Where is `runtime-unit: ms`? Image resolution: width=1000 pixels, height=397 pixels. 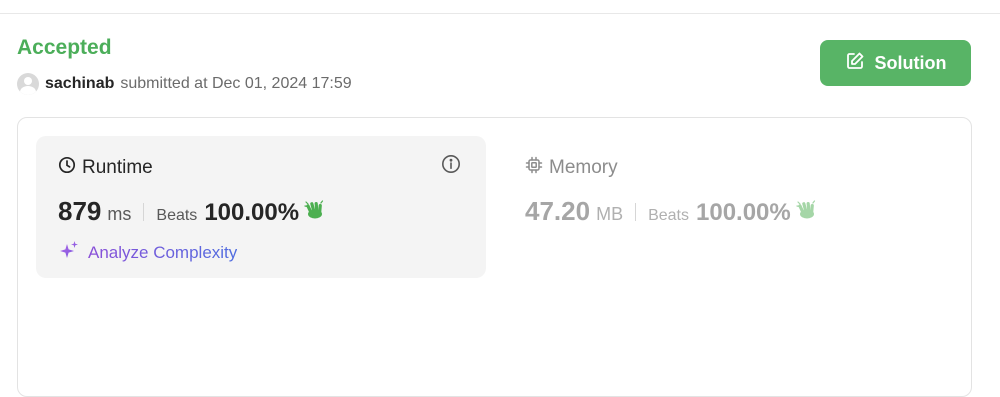 runtime-unit: ms is located at coordinates (119, 214).